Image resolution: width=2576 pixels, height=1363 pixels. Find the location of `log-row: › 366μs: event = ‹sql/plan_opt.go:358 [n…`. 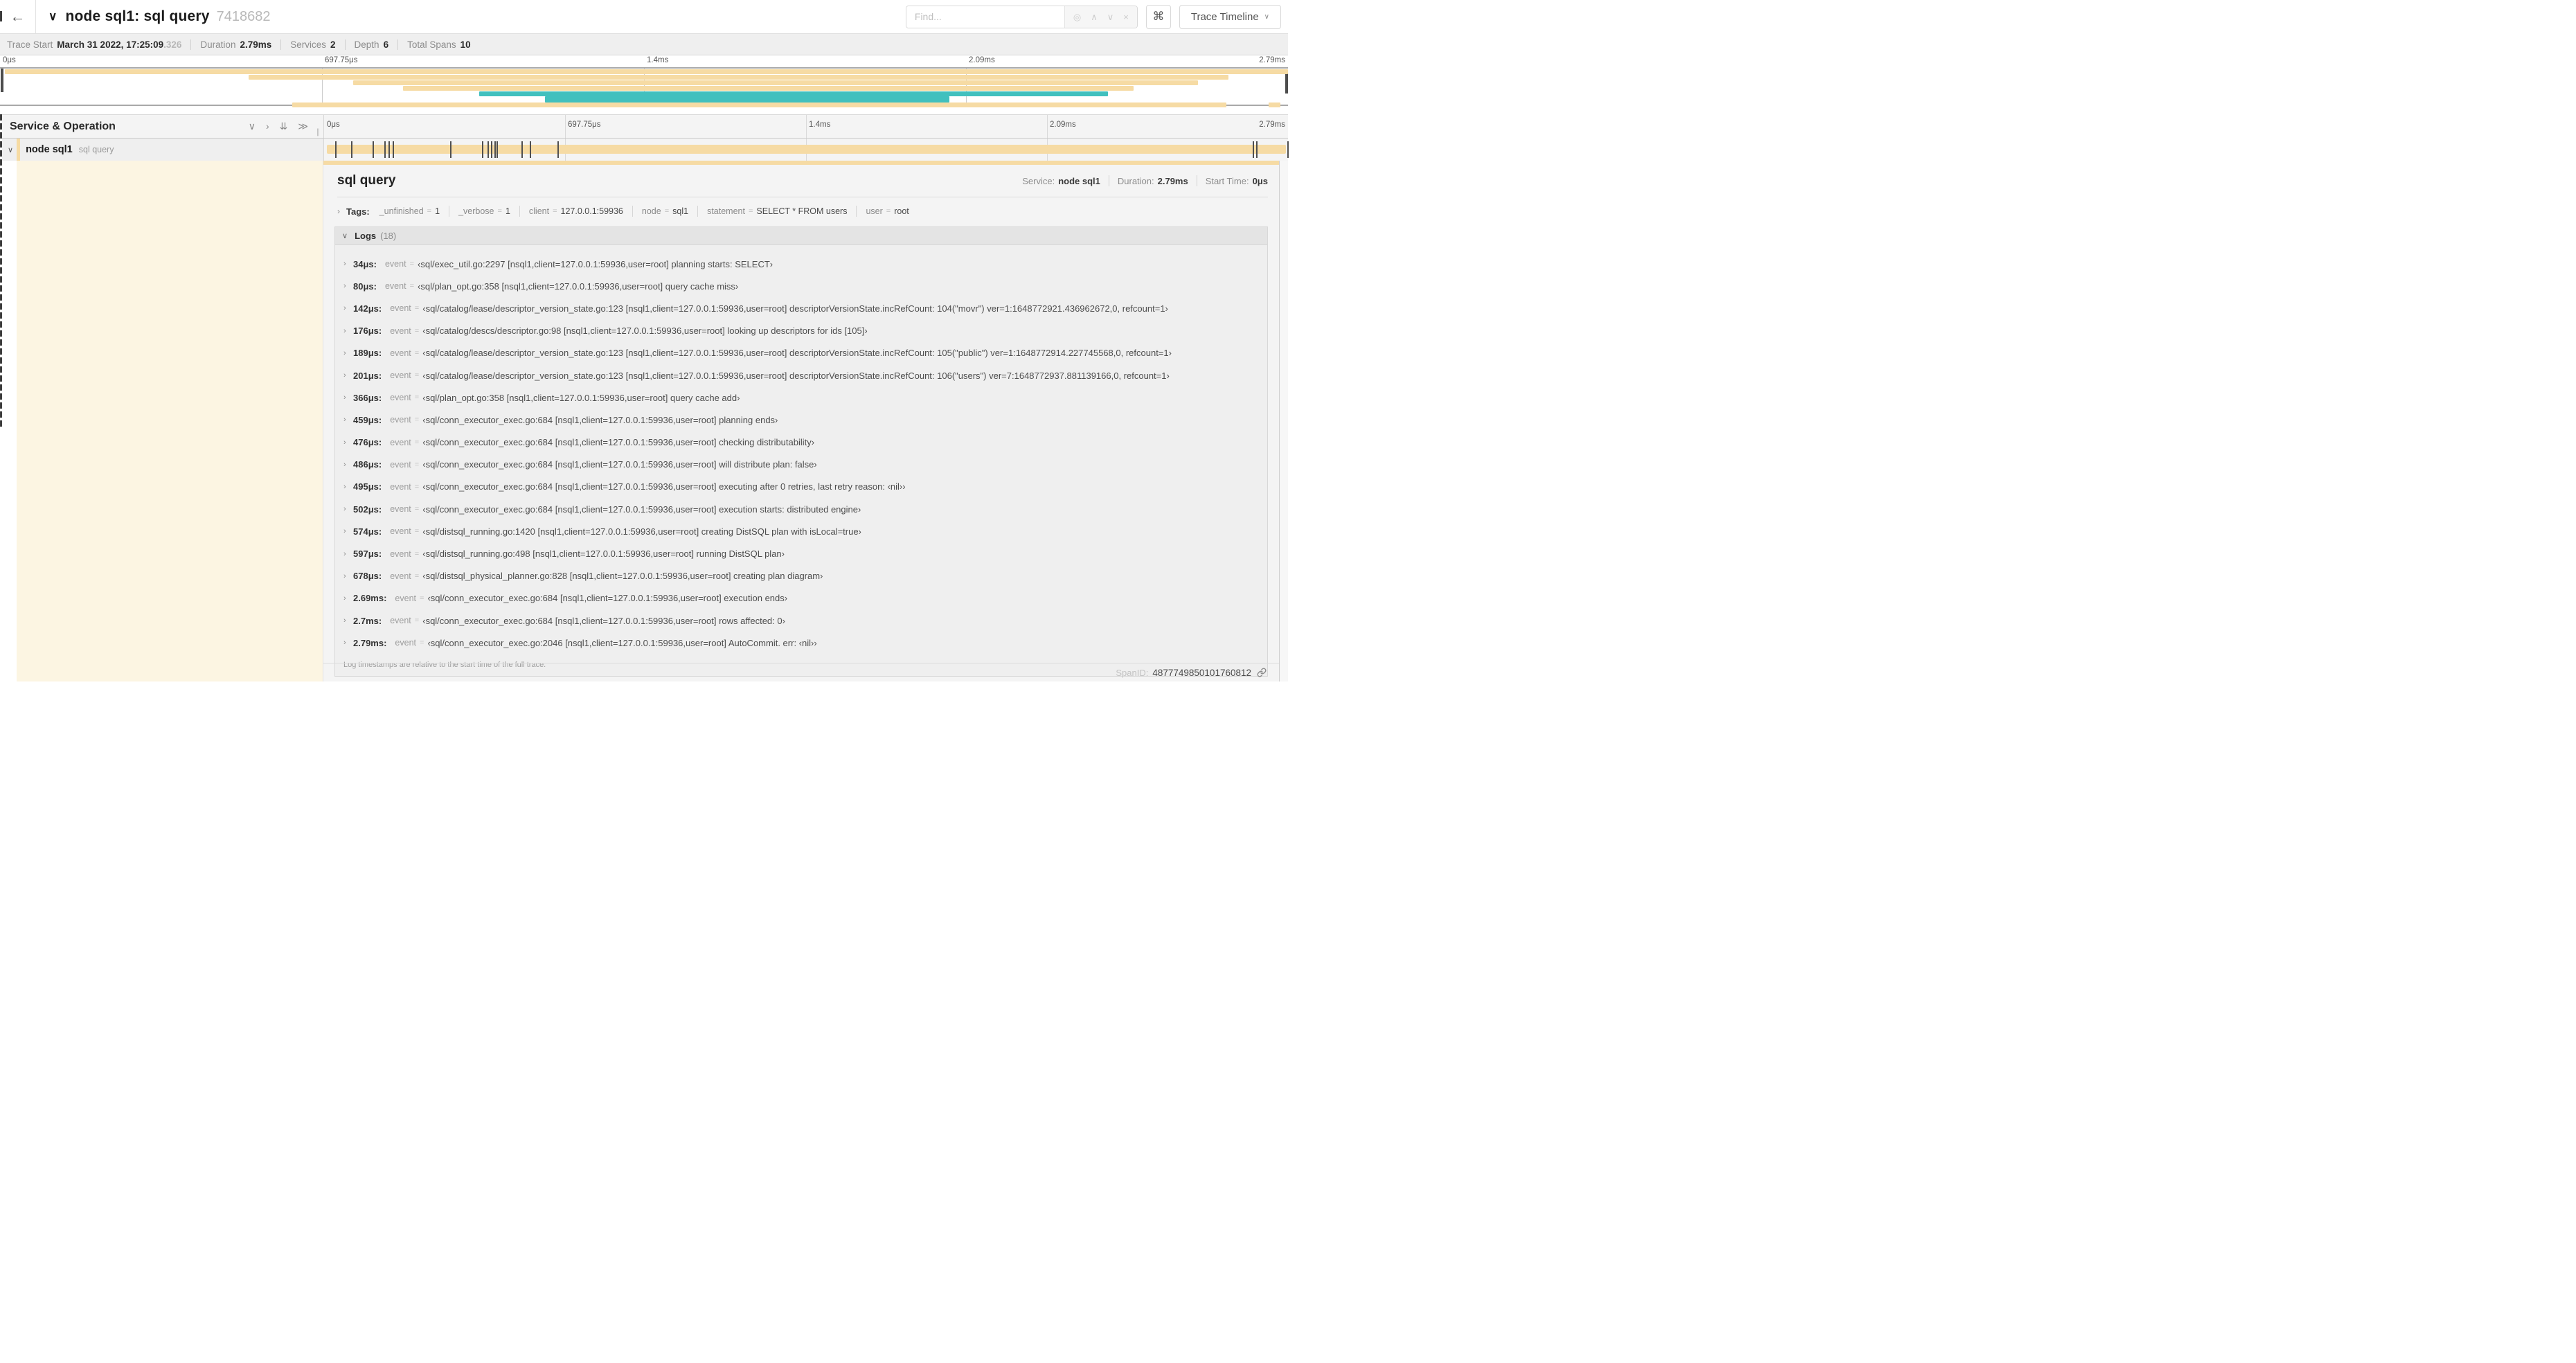

log-row: › 366μs: event = ‹sql/plan_opt.go:358 [n… is located at coordinates (805, 398).